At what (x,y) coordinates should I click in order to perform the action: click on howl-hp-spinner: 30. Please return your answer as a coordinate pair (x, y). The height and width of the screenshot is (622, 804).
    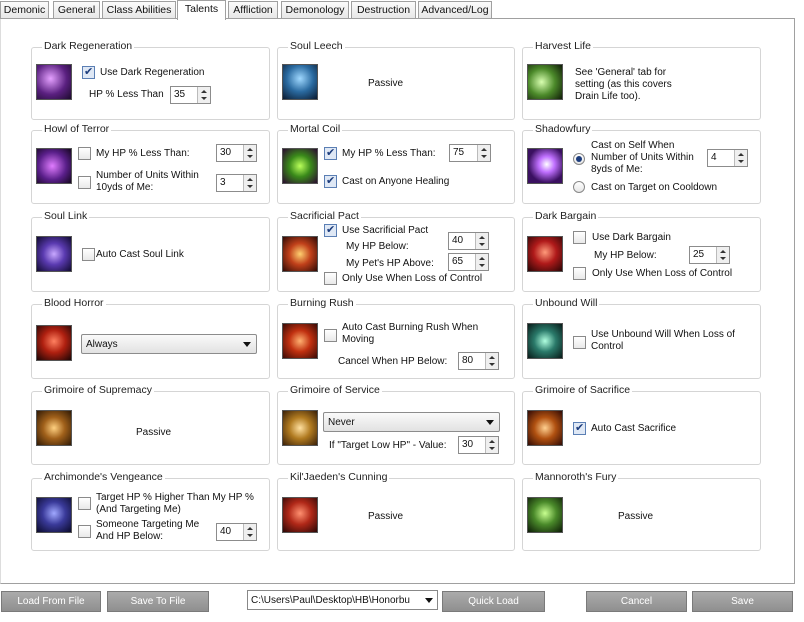
    Looking at the image, I should click on (236, 153).